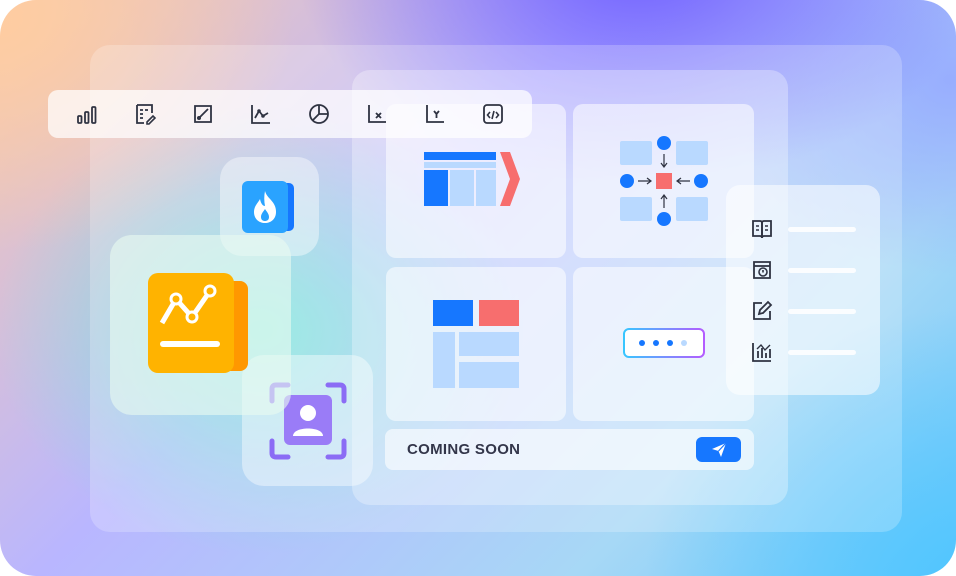 This screenshot has width=956, height=576. I want to click on send-button, so click(718, 449).